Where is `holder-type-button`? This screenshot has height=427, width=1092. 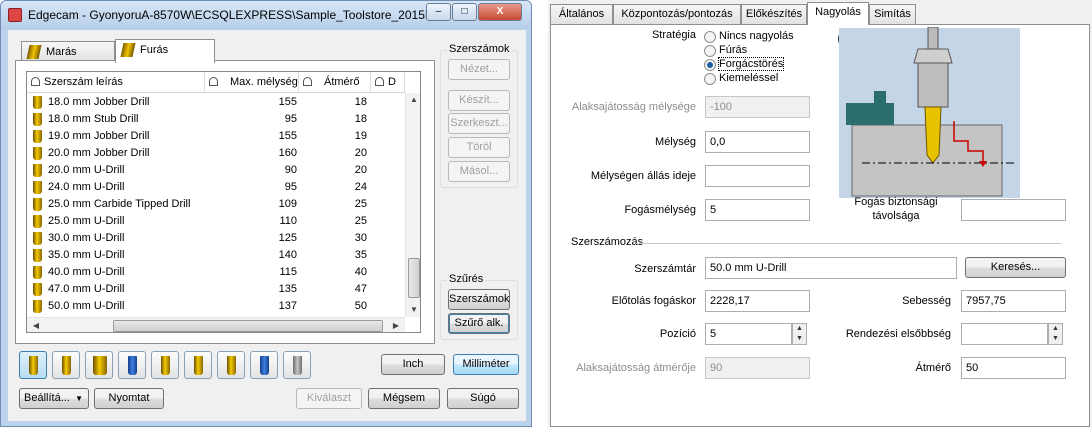
holder-type-button is located at coordinates (297, 365).